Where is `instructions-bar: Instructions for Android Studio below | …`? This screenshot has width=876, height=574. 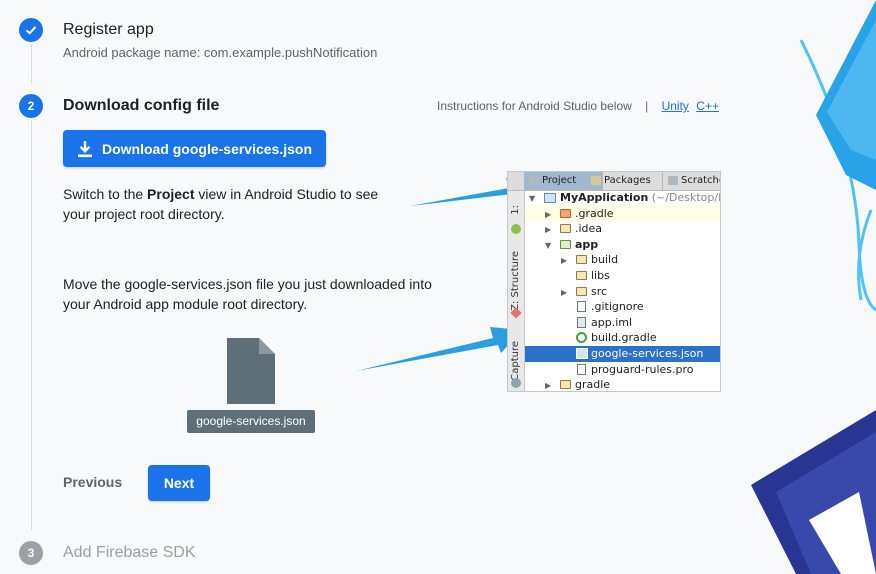
instructions-bar: Instructions for Android Studio below | … is located at coordinates (578, 106).